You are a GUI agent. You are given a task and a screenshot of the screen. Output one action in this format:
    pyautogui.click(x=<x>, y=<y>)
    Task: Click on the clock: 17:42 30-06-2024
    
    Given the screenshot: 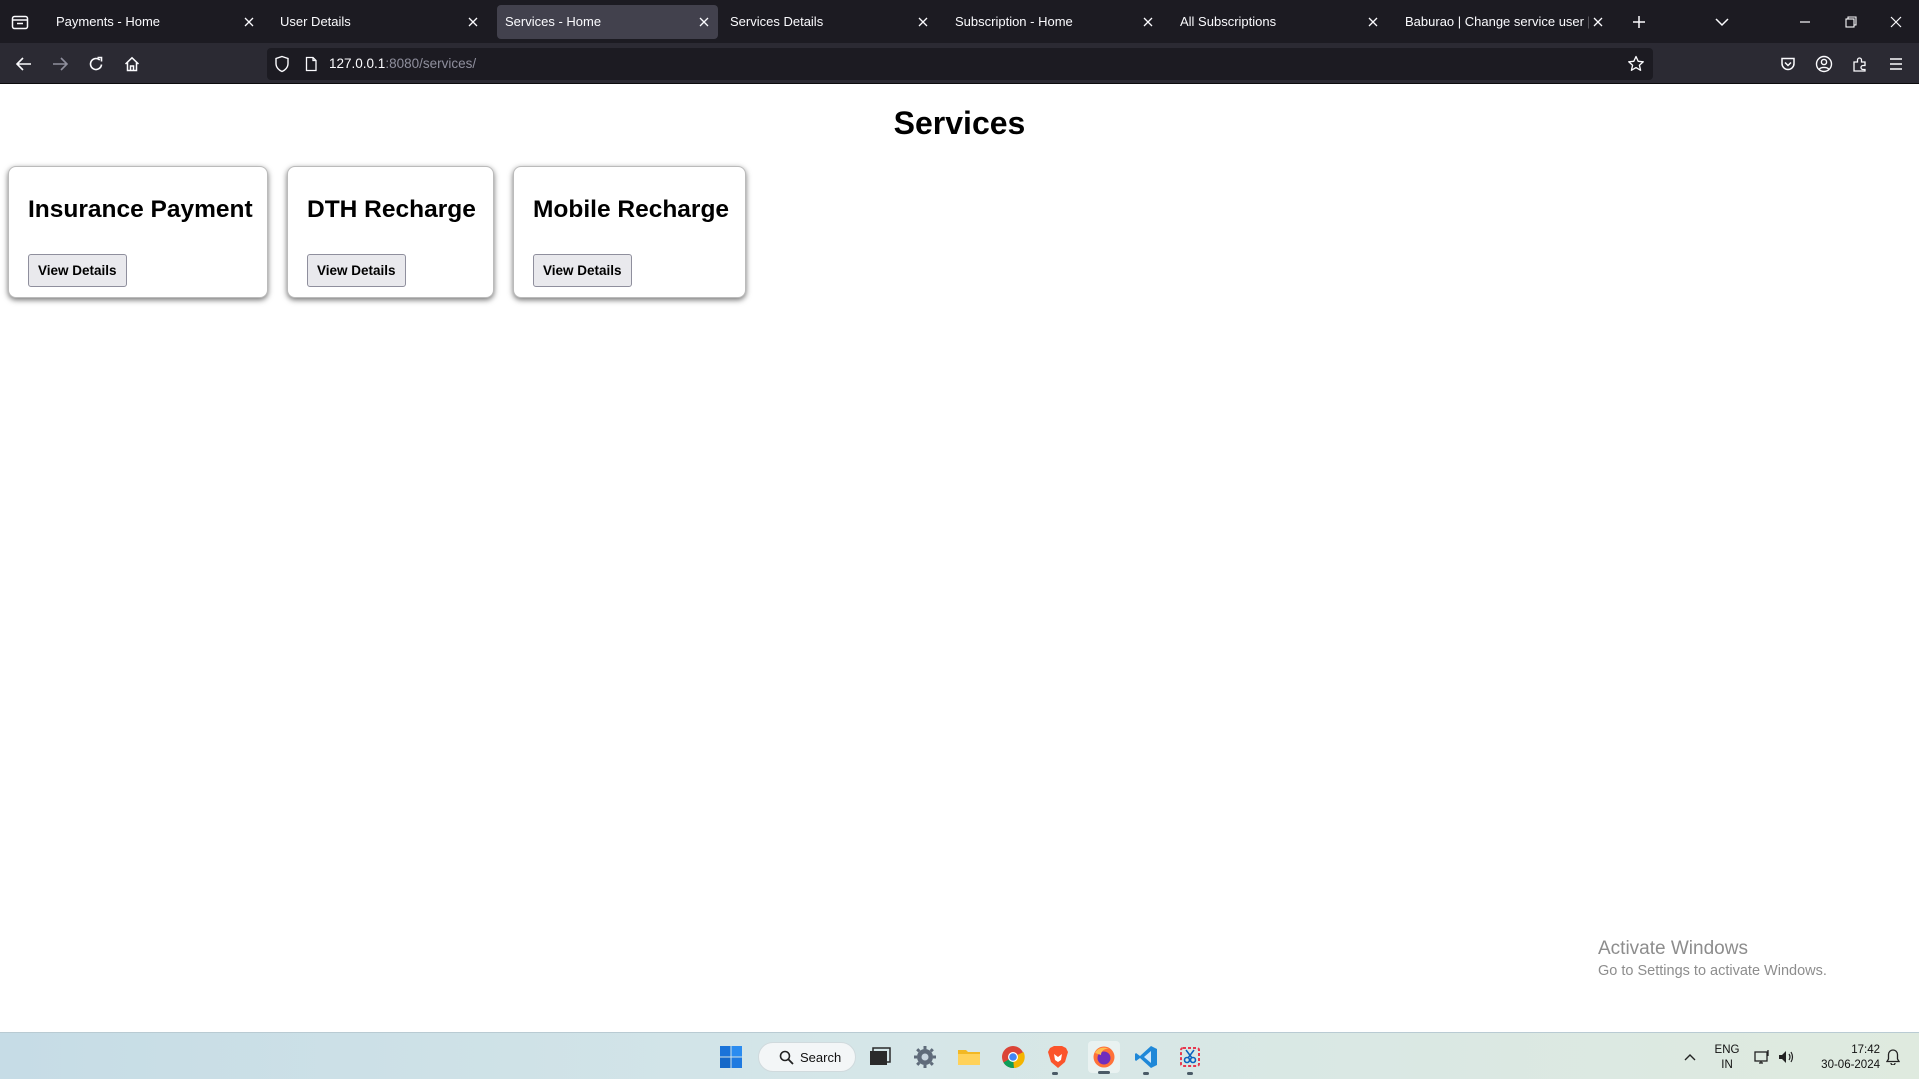 What is the action you would take?
    pyautogui.click(x=1845, y=1058)
    